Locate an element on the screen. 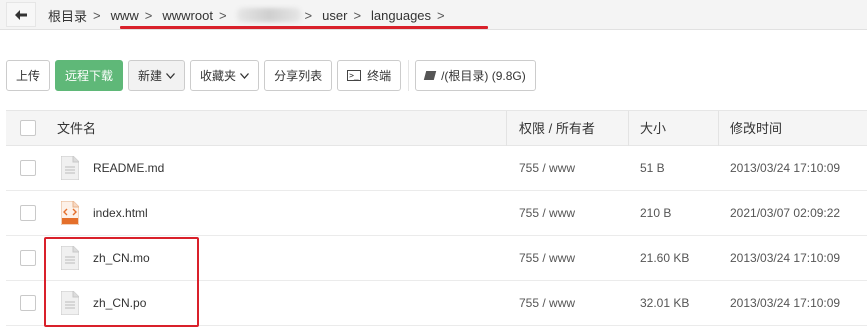 The height and width of the screenshot is (333, 867). column-header-name: 文件名 is located at coordinates (76, 128).